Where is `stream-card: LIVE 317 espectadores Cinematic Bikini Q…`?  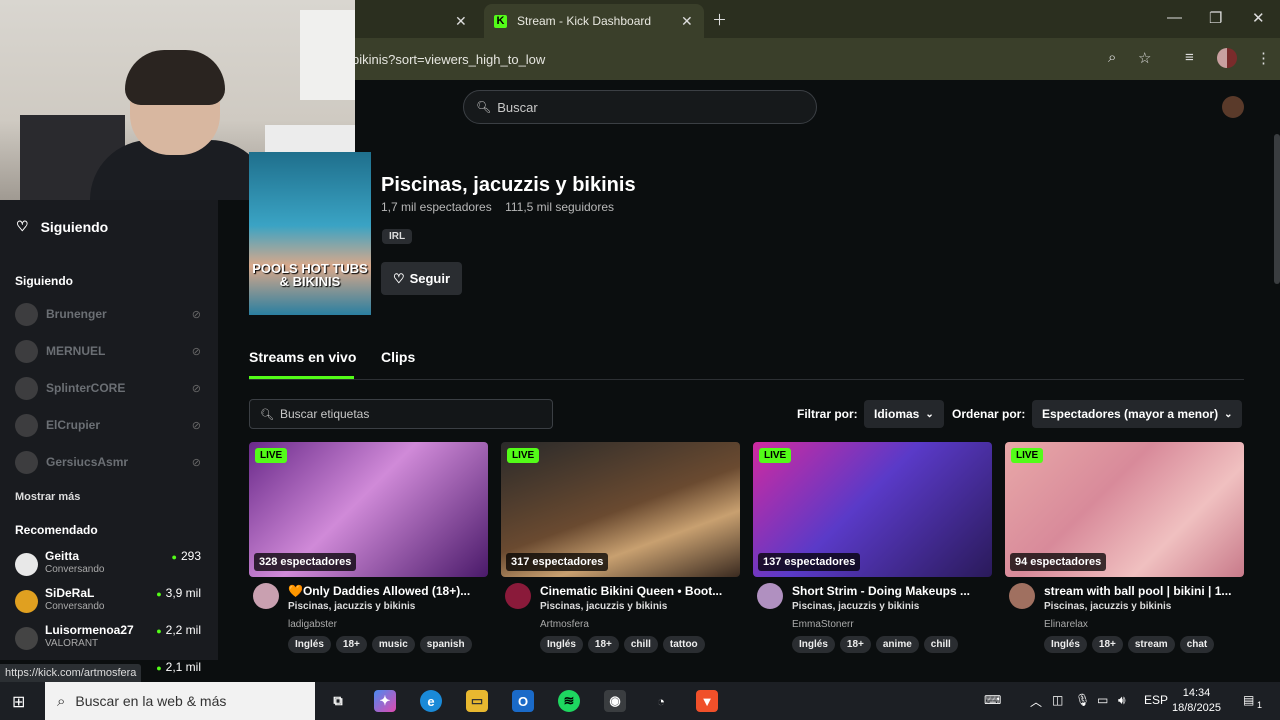
stream-card: LIVE 317 espectadores Cinematic Bikini Q… is located at coordinates (620, 552).